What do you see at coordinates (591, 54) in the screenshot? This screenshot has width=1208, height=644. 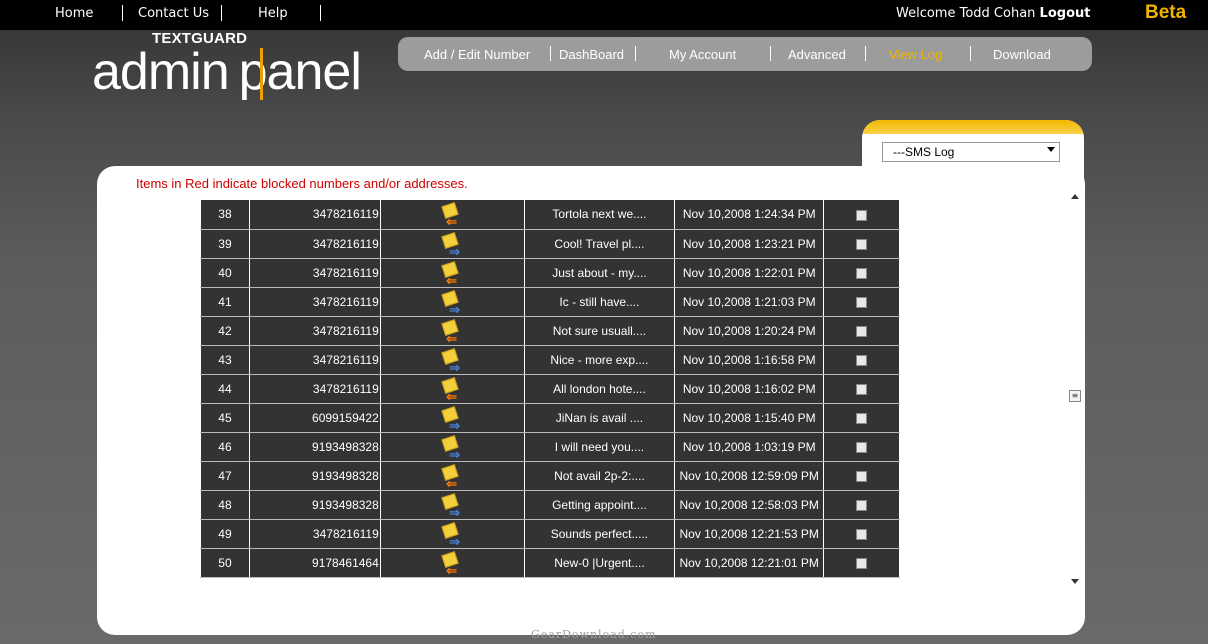 I see `tab-dashboard: DashBoard` at bounding box center [591, 54].